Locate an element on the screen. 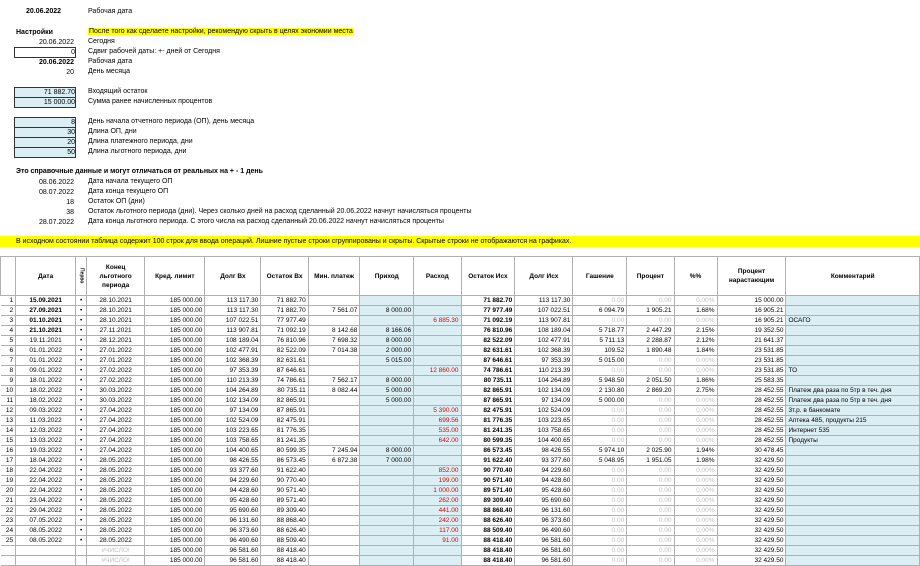 Image resolution: width=920 pixels, height=566 pixels. balance-out-cell: 80 735.11 is located at coordinates (488, 380).